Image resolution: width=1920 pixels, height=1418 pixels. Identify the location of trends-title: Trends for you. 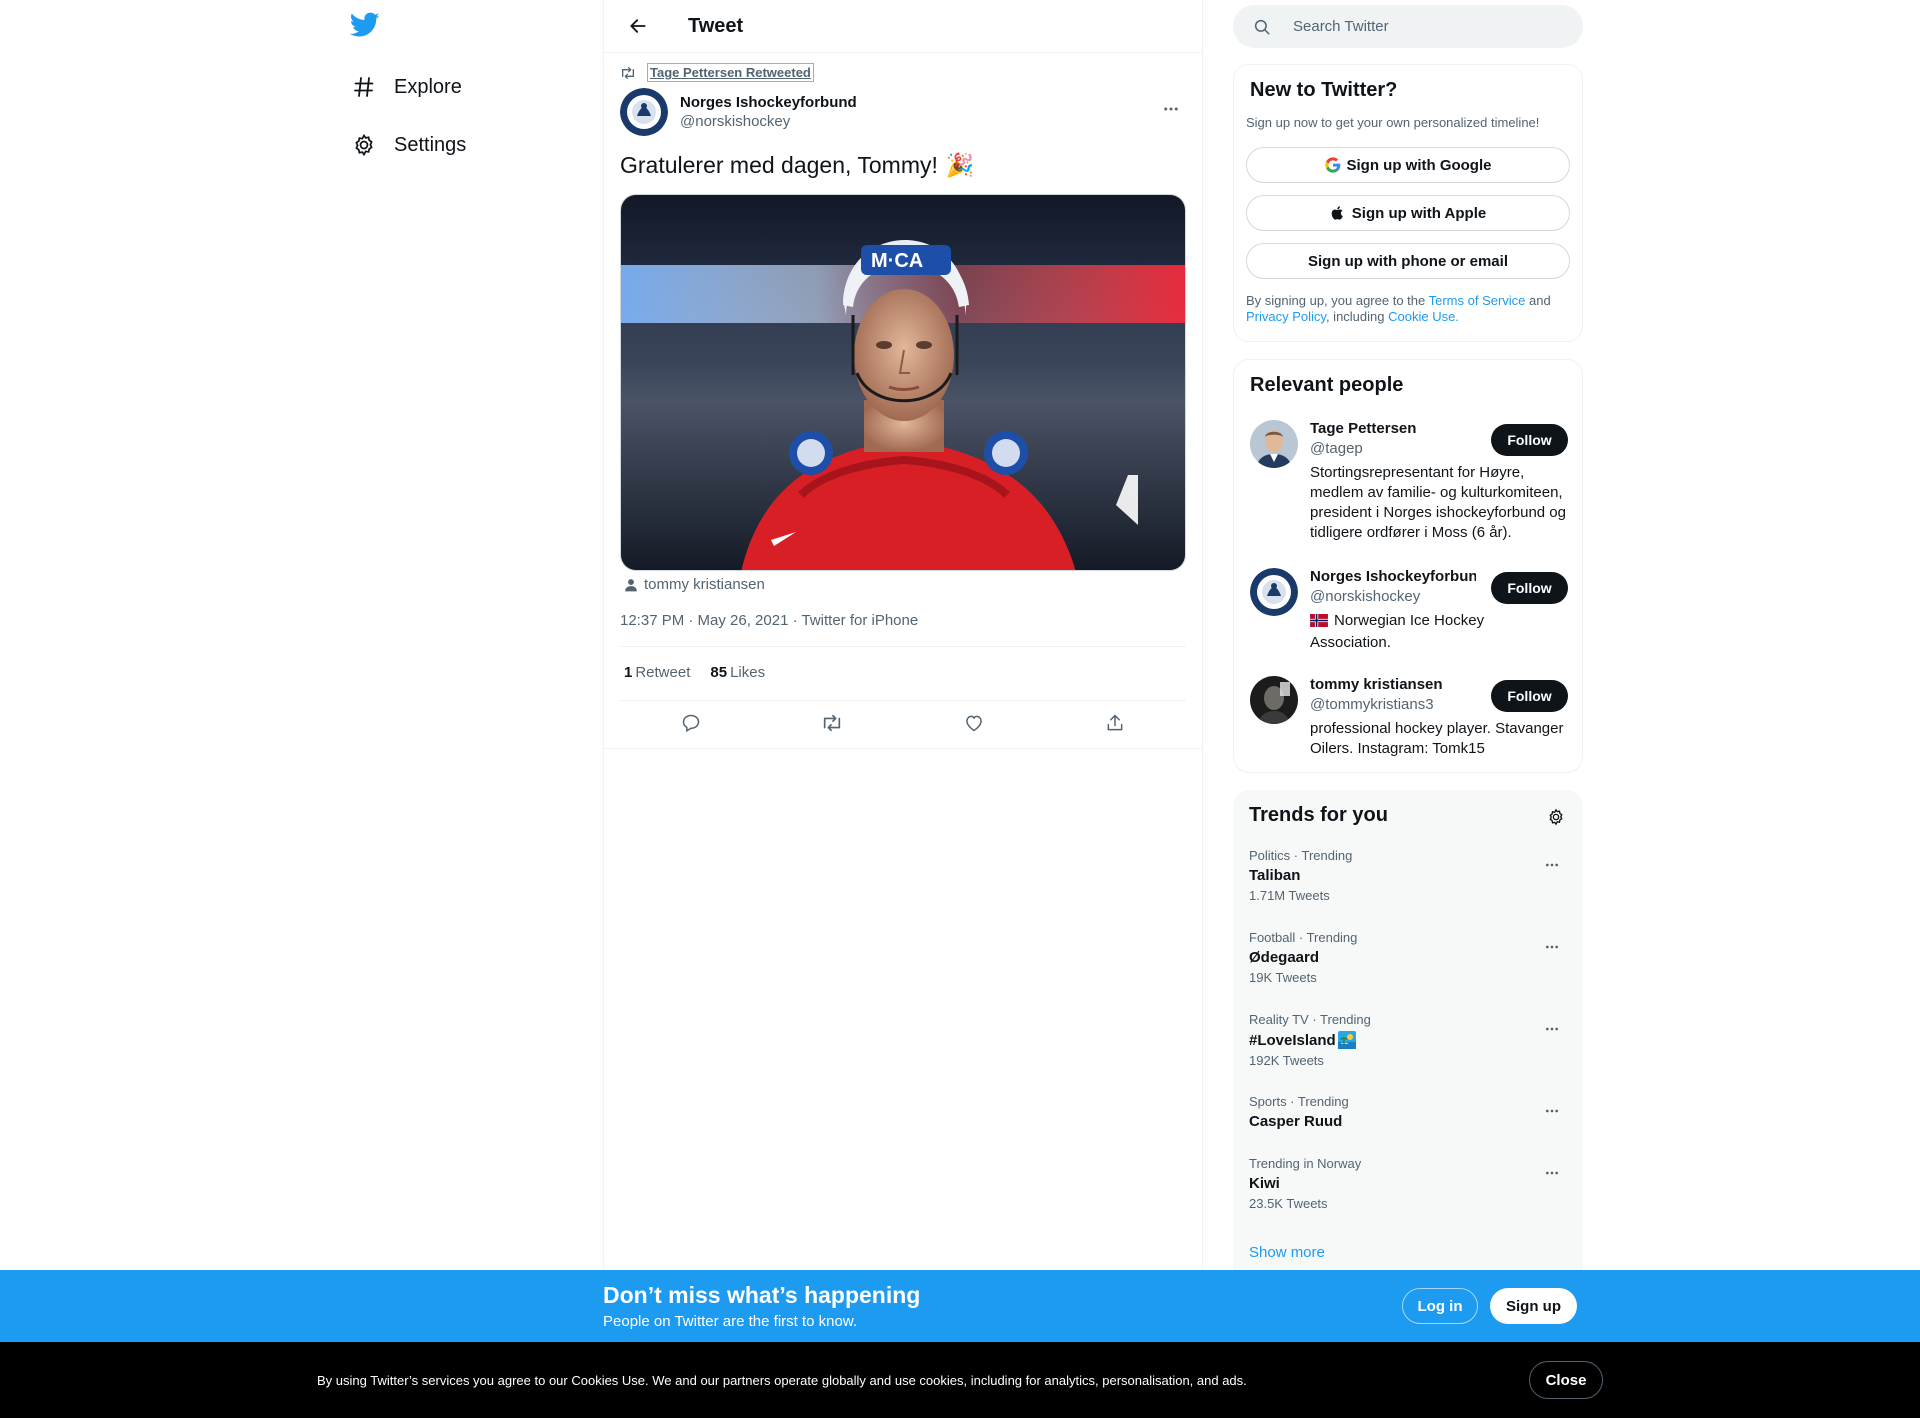
(1318, 815).